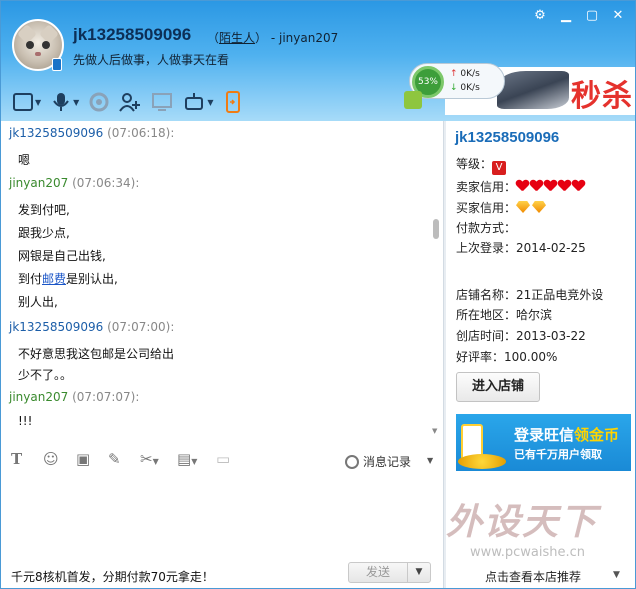 This screenshot has width=636, height=589. I want to click on buyer-credit-row: 买家信用：, so click(502, 207).